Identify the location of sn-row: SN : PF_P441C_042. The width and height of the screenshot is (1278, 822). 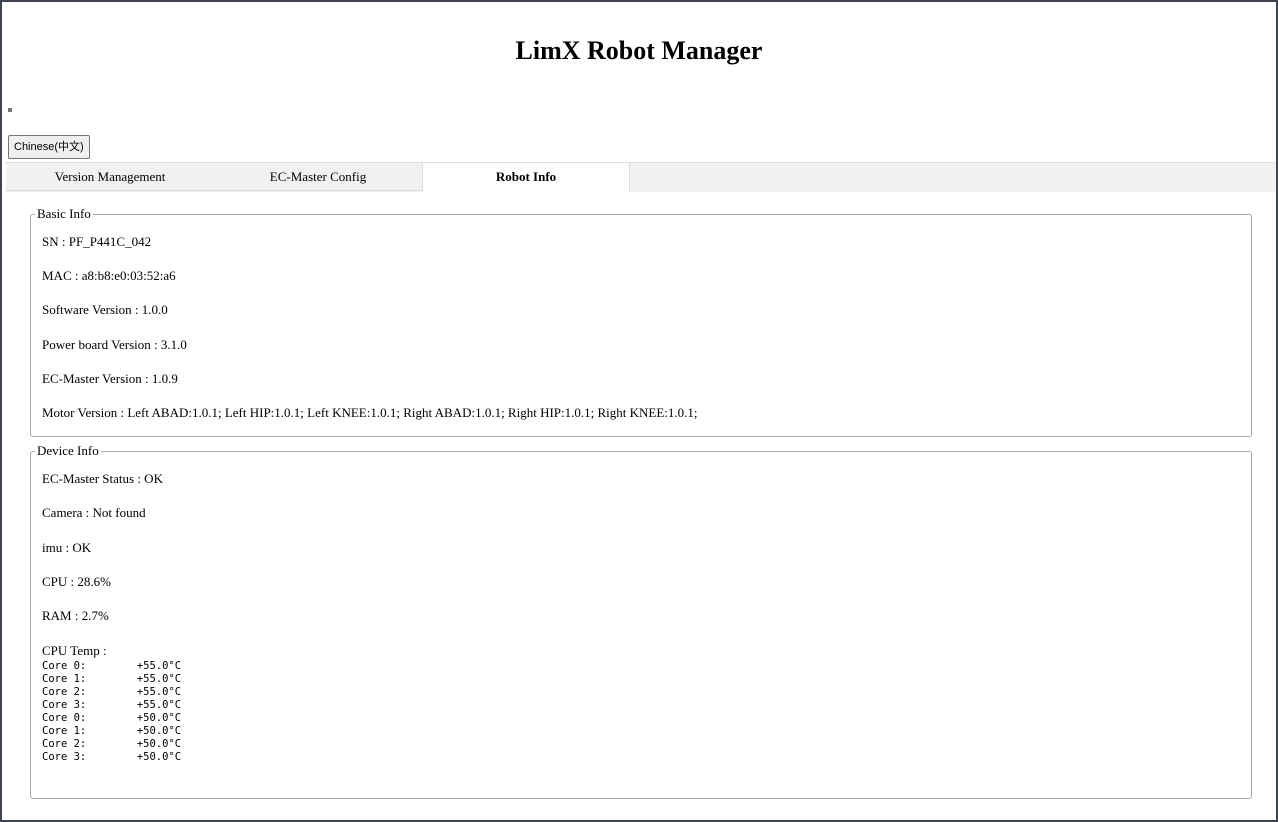
(97, 241).